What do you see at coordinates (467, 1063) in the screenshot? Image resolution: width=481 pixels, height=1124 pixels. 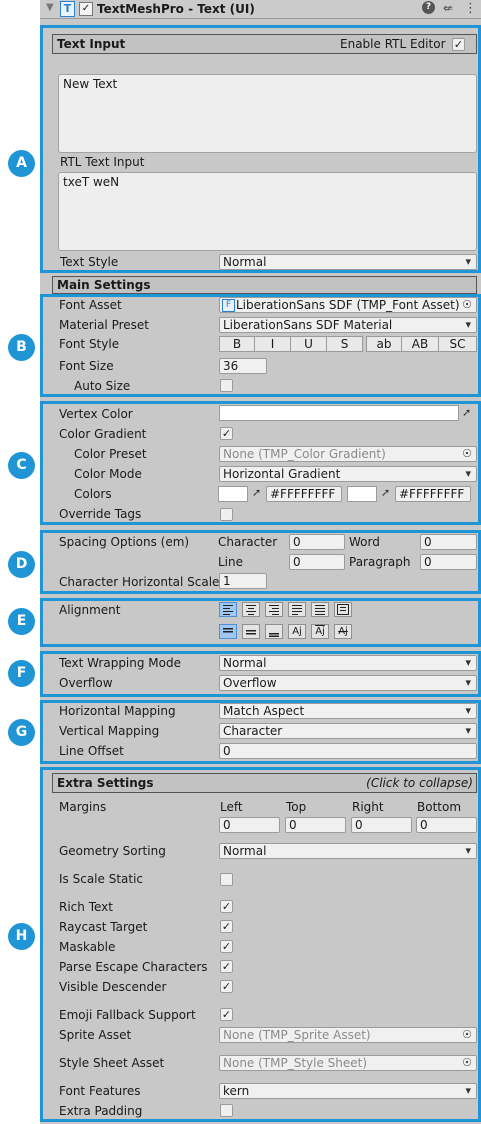 I see `style-sheet-picker-icon: ☉` at bounding box center [467, 1063].